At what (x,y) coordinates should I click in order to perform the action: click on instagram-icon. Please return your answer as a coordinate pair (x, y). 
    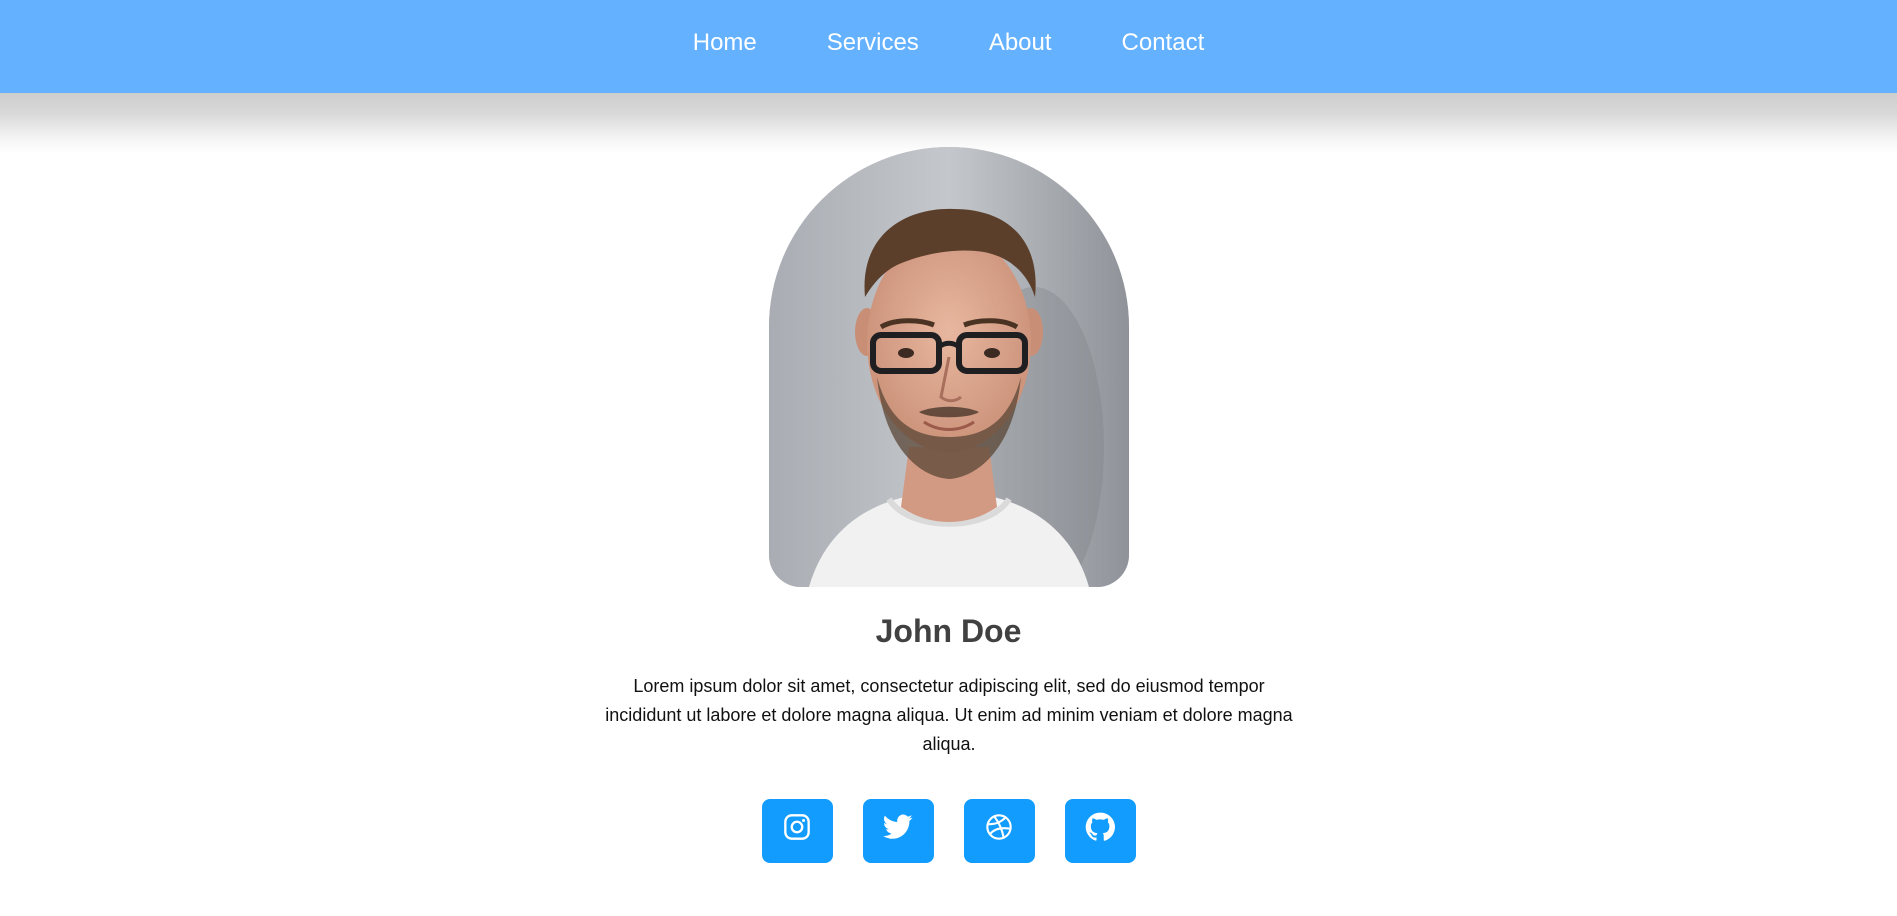
    Looking at the image, I should click on (797, 827).